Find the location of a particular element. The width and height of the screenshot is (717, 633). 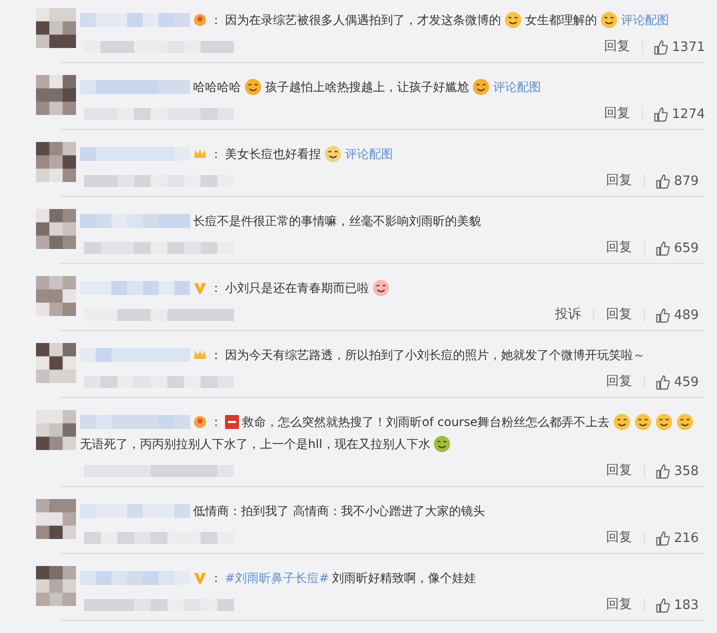

like-button: 1371 is located at coordinates (673, 47).